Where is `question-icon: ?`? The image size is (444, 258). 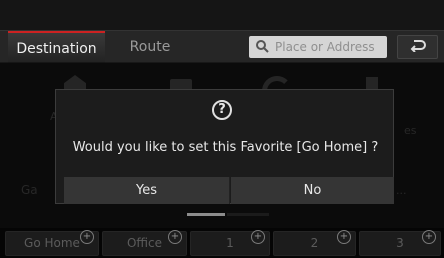 question-icon: ? is located at coordinates (222, 110).